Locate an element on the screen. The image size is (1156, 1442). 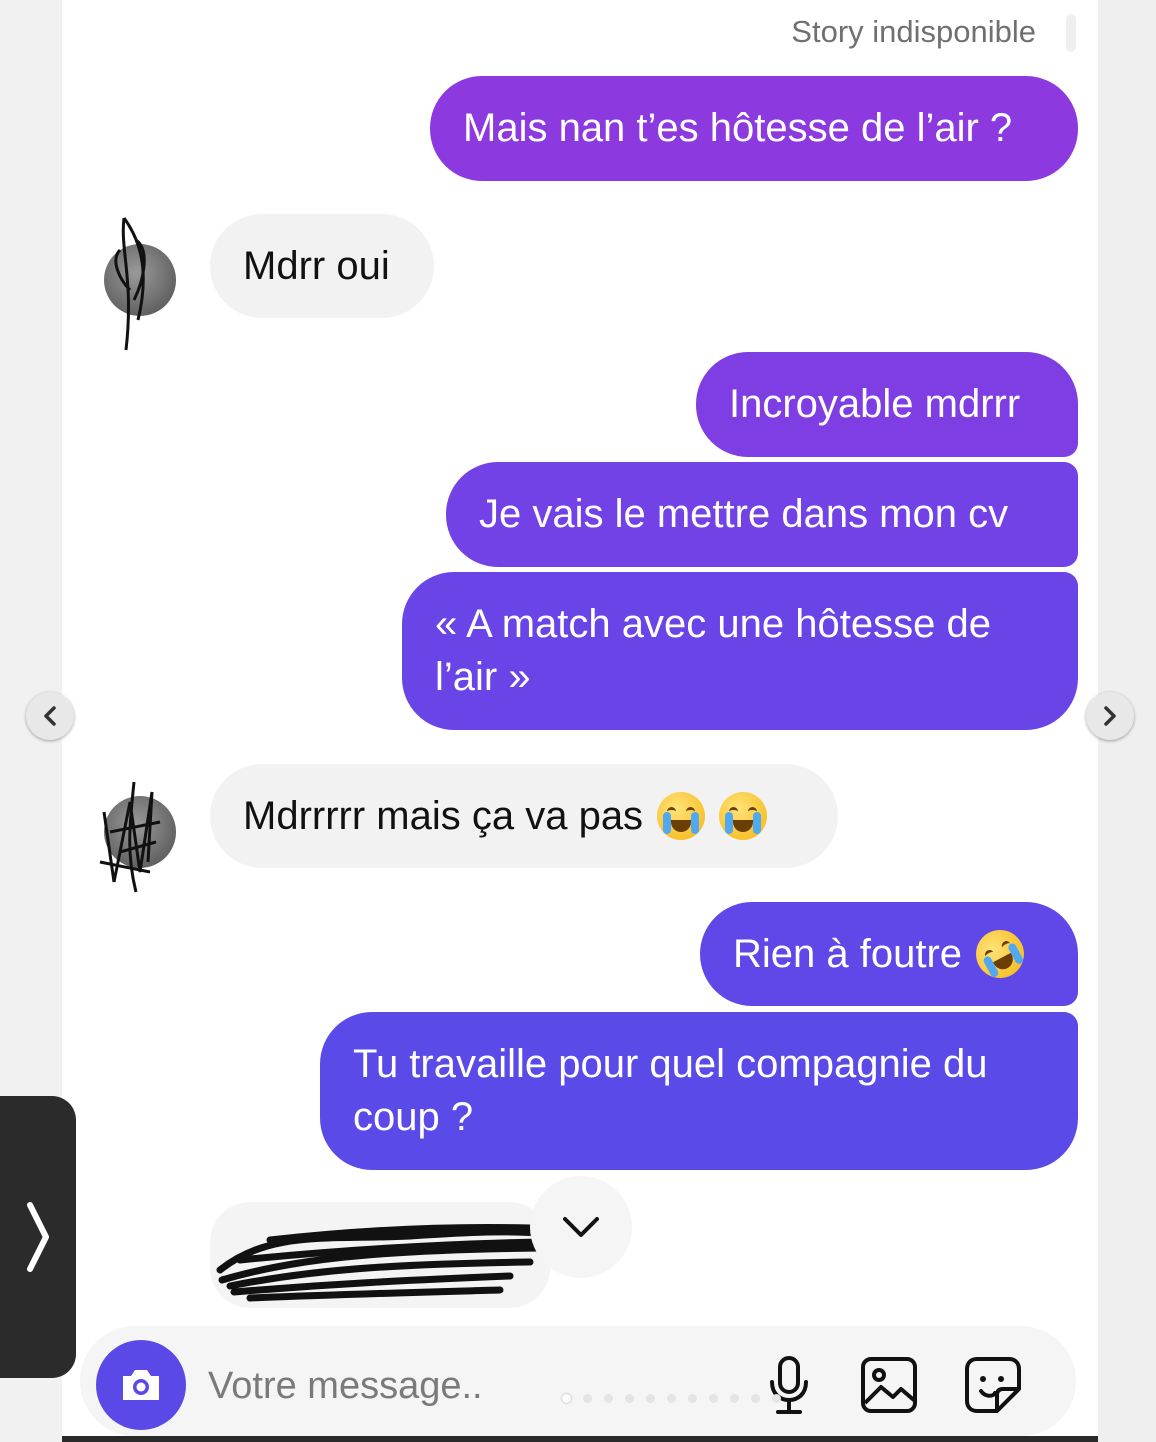
sticker-icon is located at coordinates (993, 1385).